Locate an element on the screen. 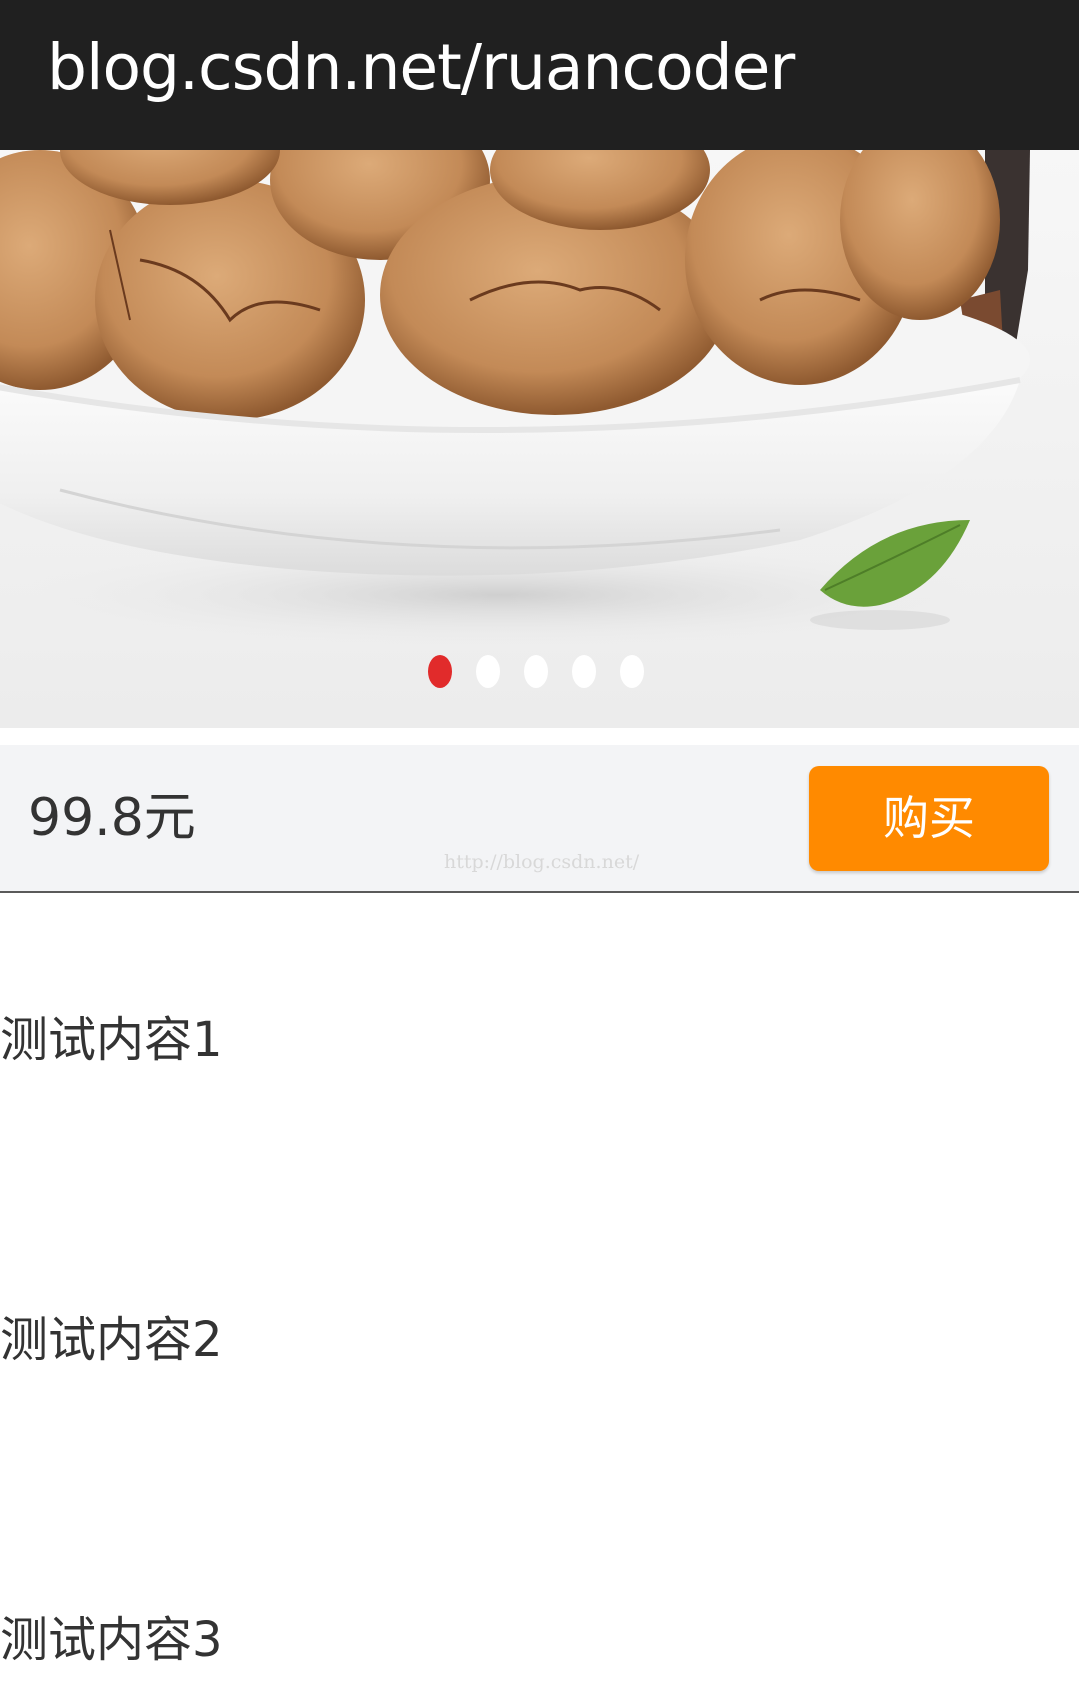 The image size is (1079, 1705). list-item: 测试内容3 is located at coordinates (111, 1640).